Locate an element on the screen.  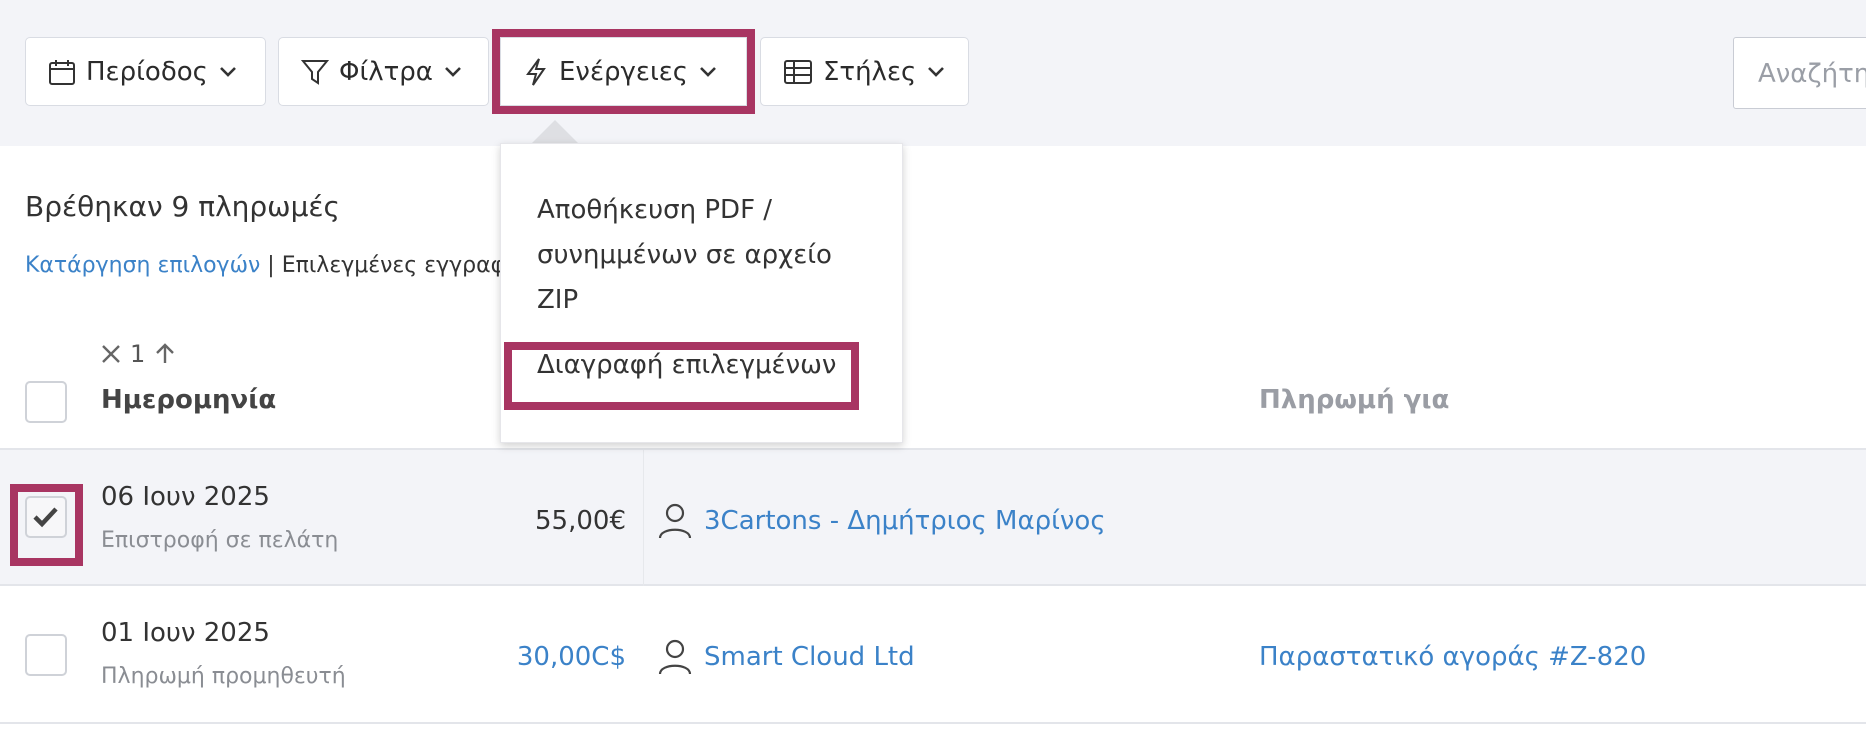
sort-index: 1 is located at coordinates (138, 354).